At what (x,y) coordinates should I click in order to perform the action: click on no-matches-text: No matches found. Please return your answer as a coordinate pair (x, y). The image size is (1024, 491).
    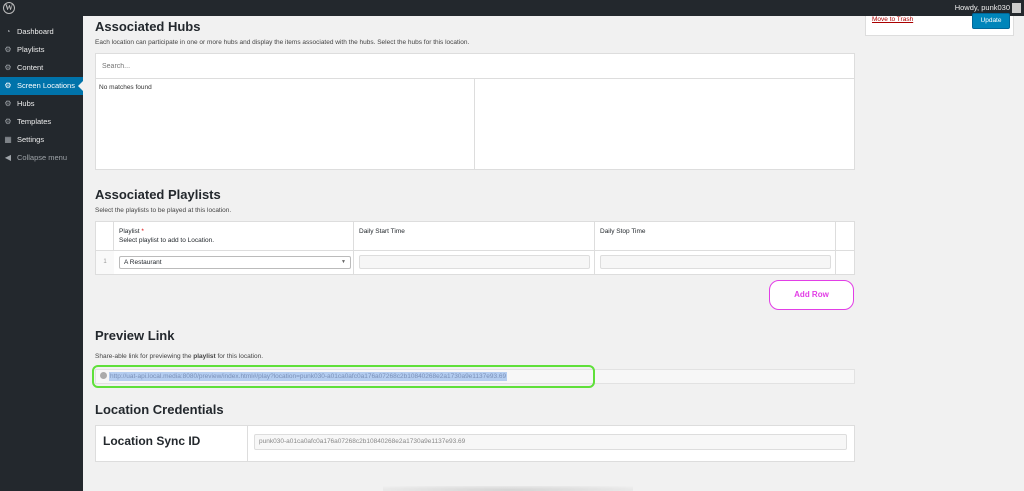
    Looking at the image, I should click on (125, 87).